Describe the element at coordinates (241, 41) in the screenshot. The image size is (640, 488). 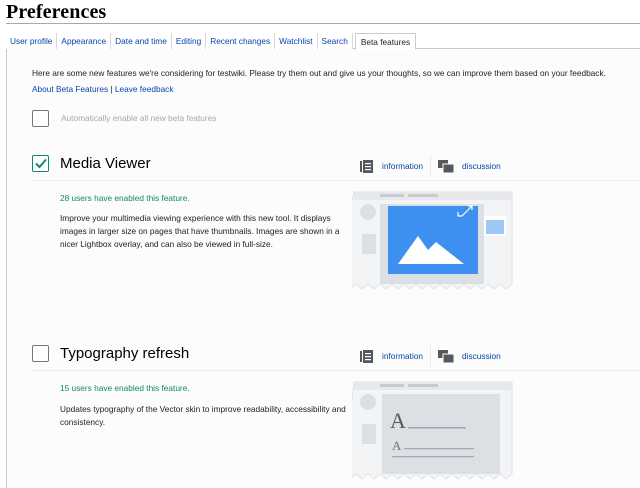
I see `tab-recent-changes: Recent changes` at that location.